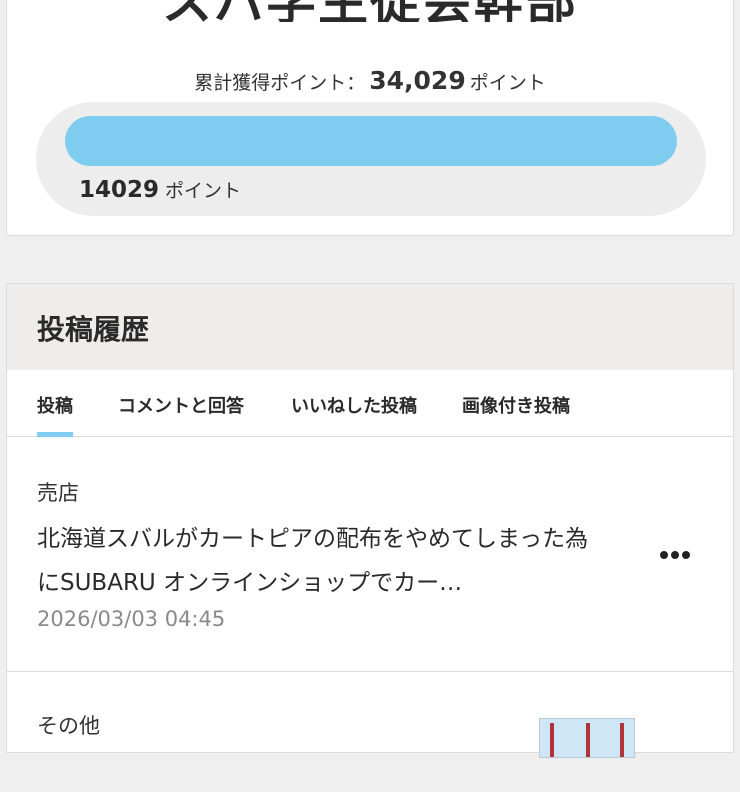 Image resolution: width=740 pixels, height=792 pixels. Describe the element at coordinates (370, 732) in the screenshot. I see `post-item: その他` at that location.